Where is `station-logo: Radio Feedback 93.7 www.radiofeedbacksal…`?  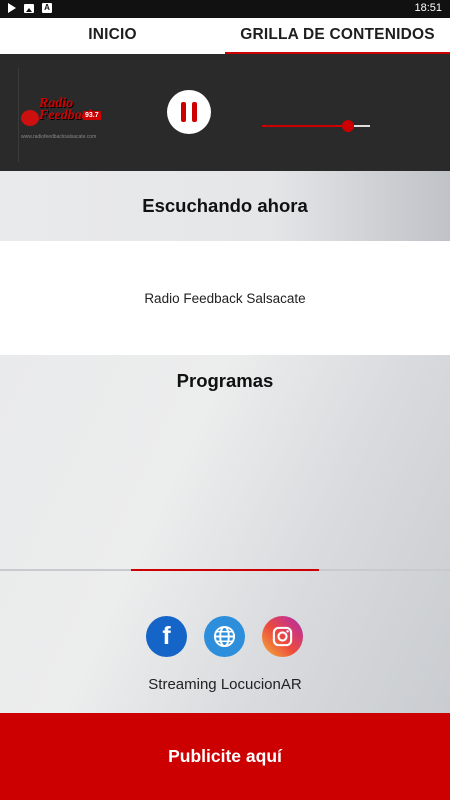
station-logo: Radio Feedback 93.7 www.radiofeedbacksal… is located at coordinates (65, 115).